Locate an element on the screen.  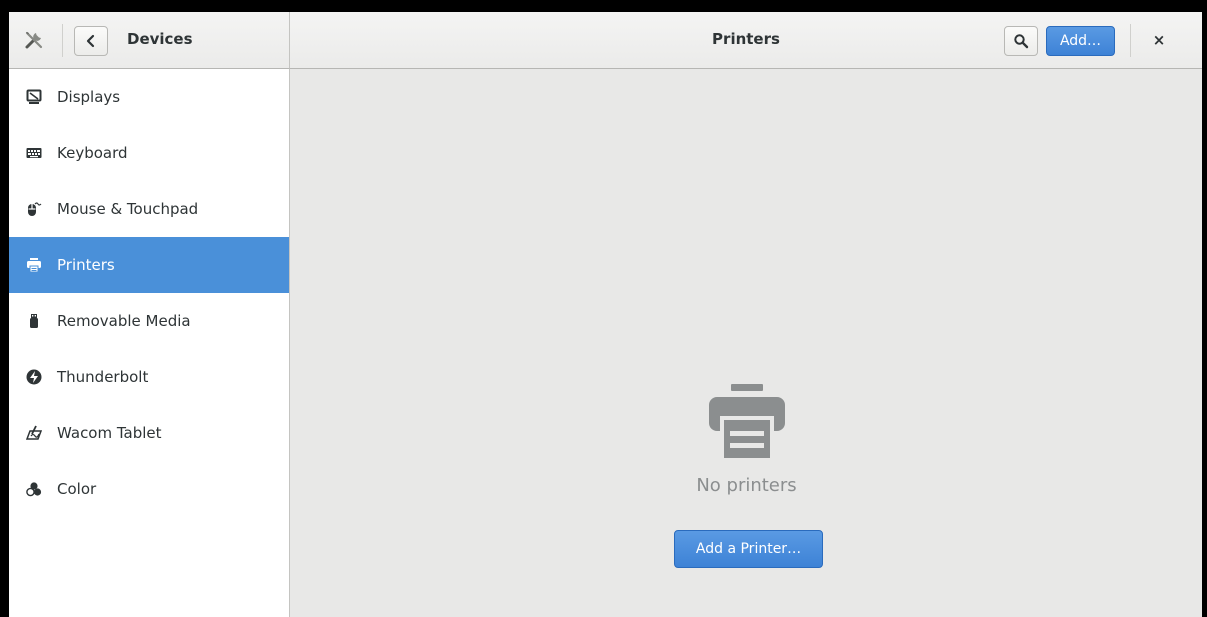
close-button: × is located at coordinates (1159, 40).